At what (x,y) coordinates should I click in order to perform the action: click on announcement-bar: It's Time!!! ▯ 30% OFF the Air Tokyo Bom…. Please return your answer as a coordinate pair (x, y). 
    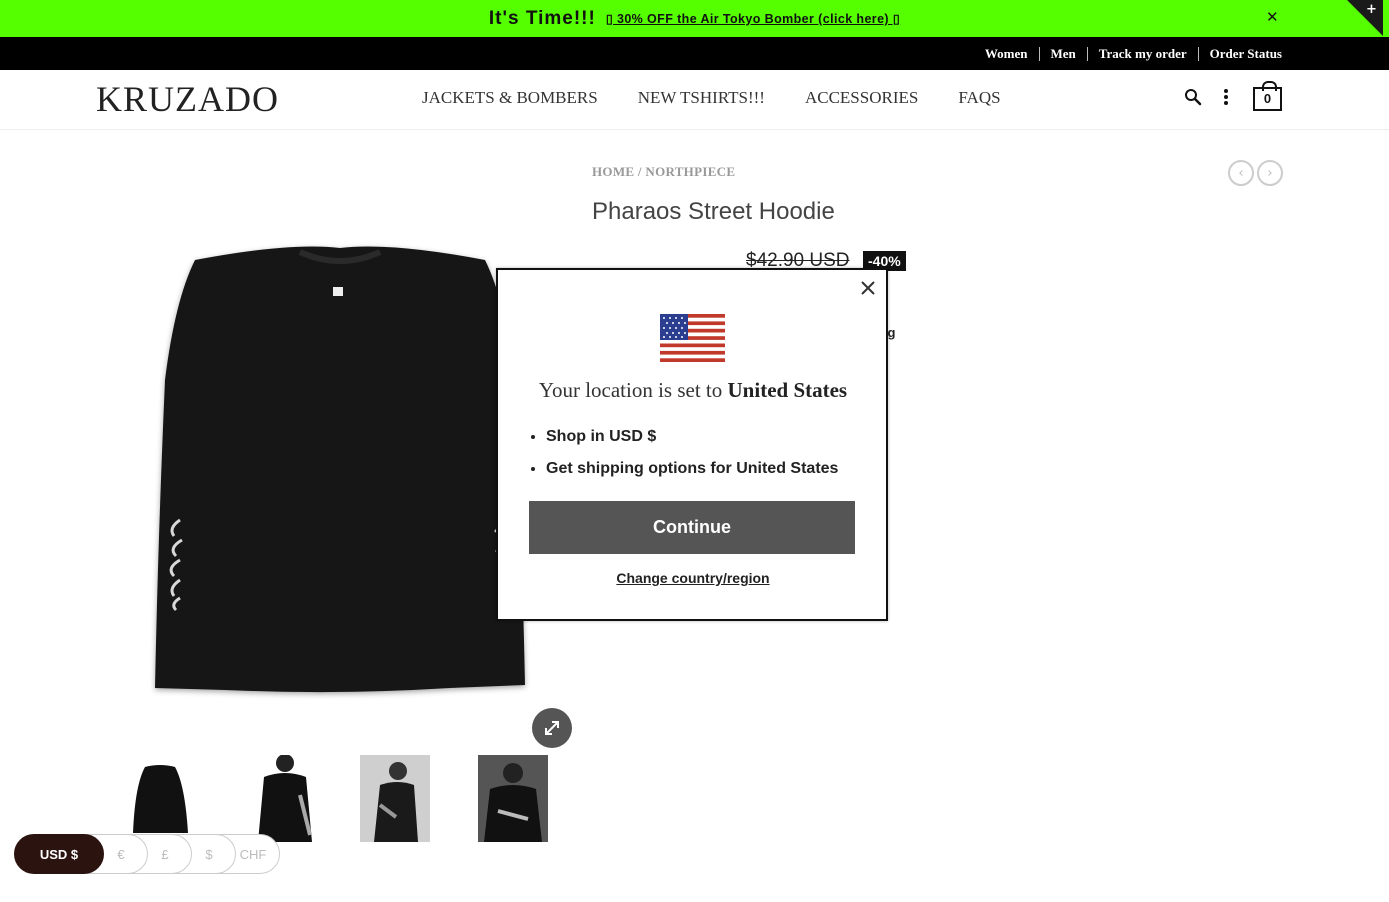
    Looking at the image, I should click on (694, 18).